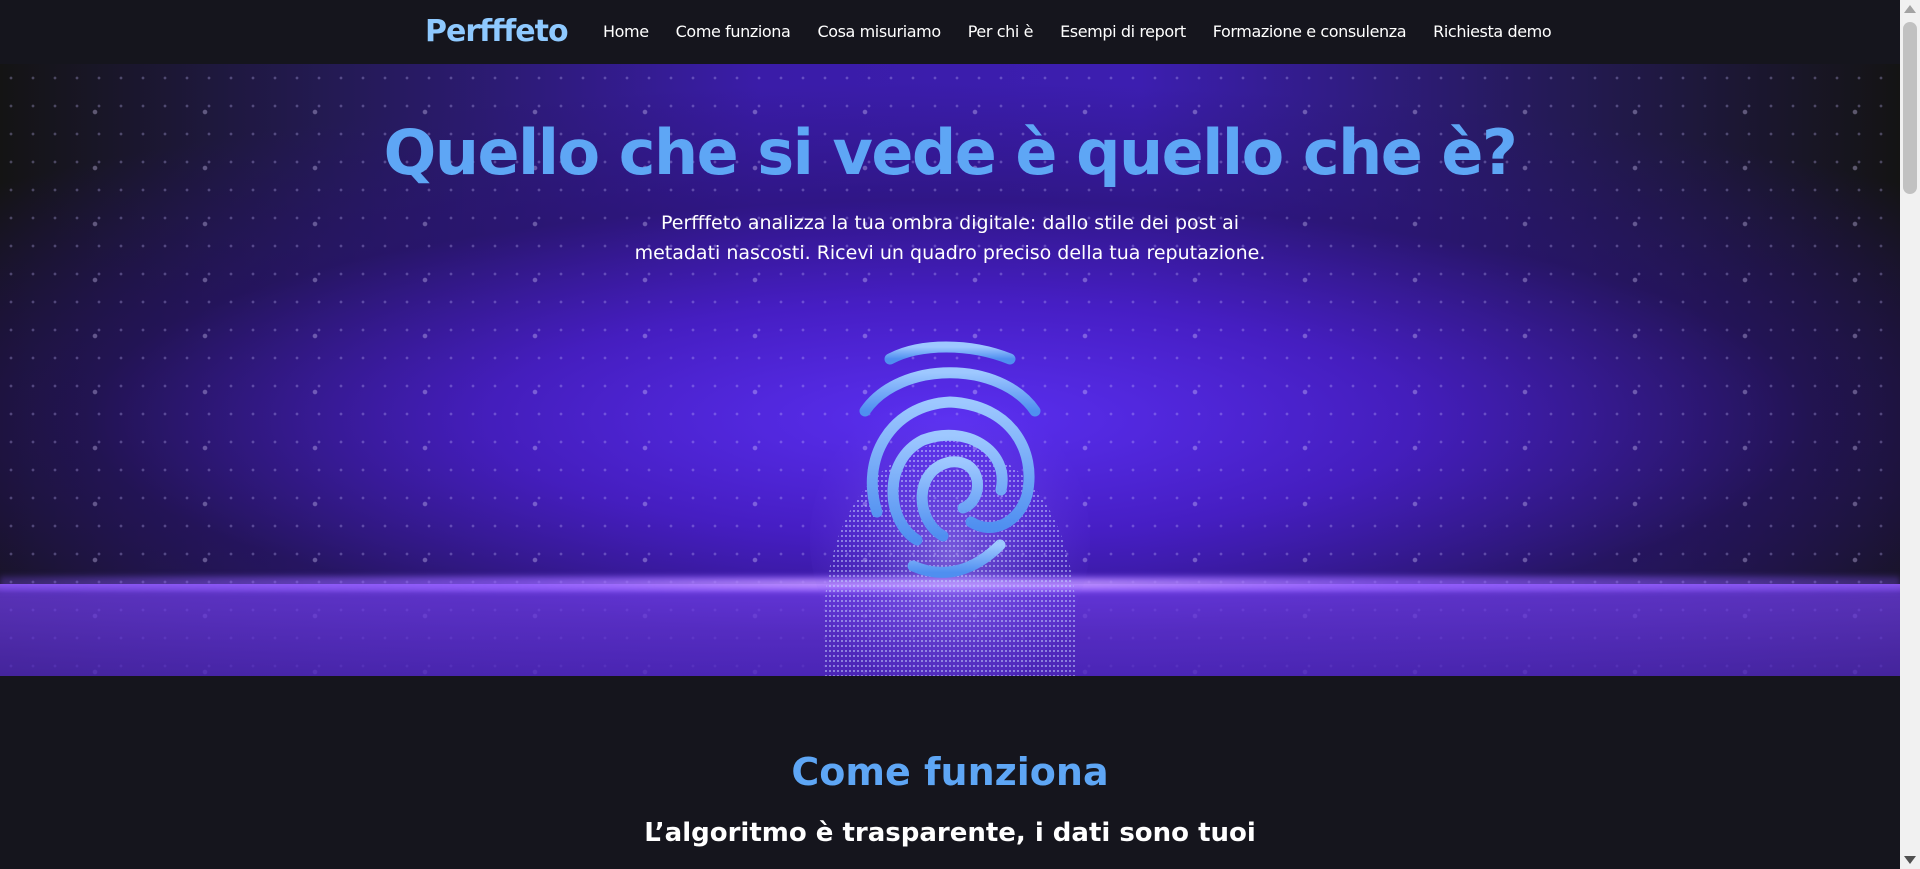 The image size is (1920, 869). What do you see at coordinates (1910, 108) in the screenshot?
I see `scrollbar-thumb` at bounding box center [1910, 108].